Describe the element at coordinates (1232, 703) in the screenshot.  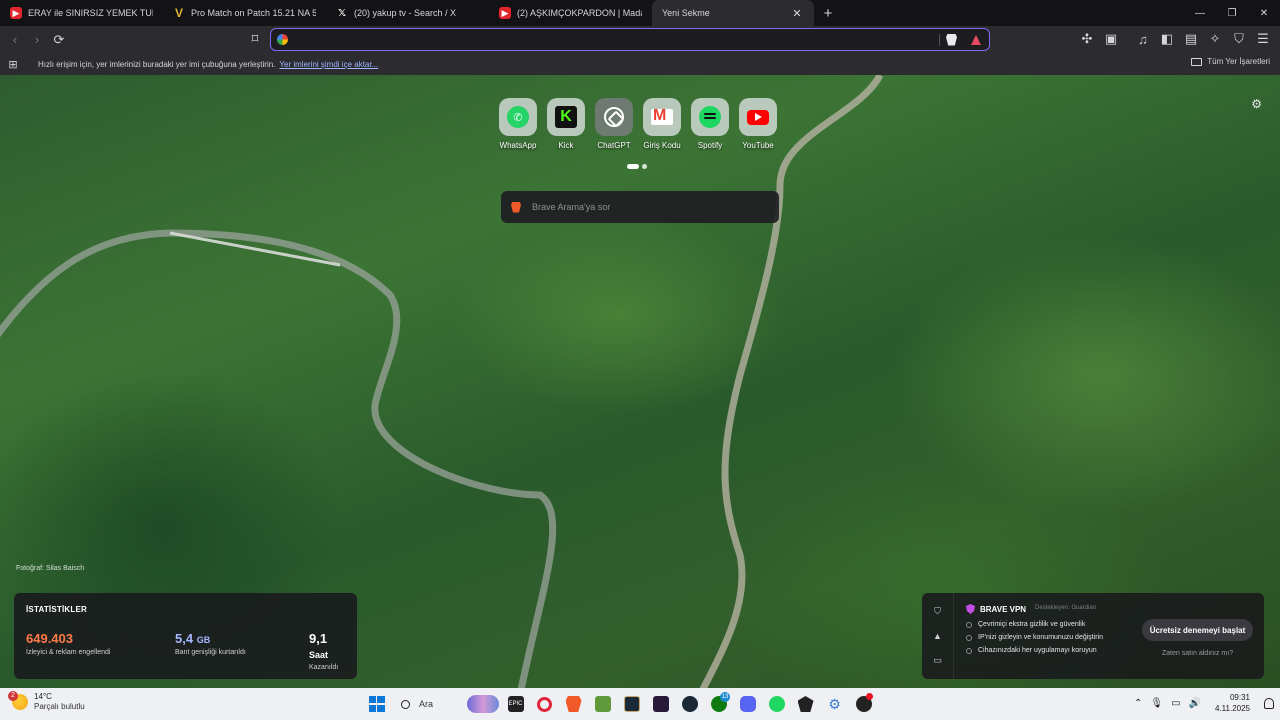
I see `clock: 09:31 4.11.2025` at that location.